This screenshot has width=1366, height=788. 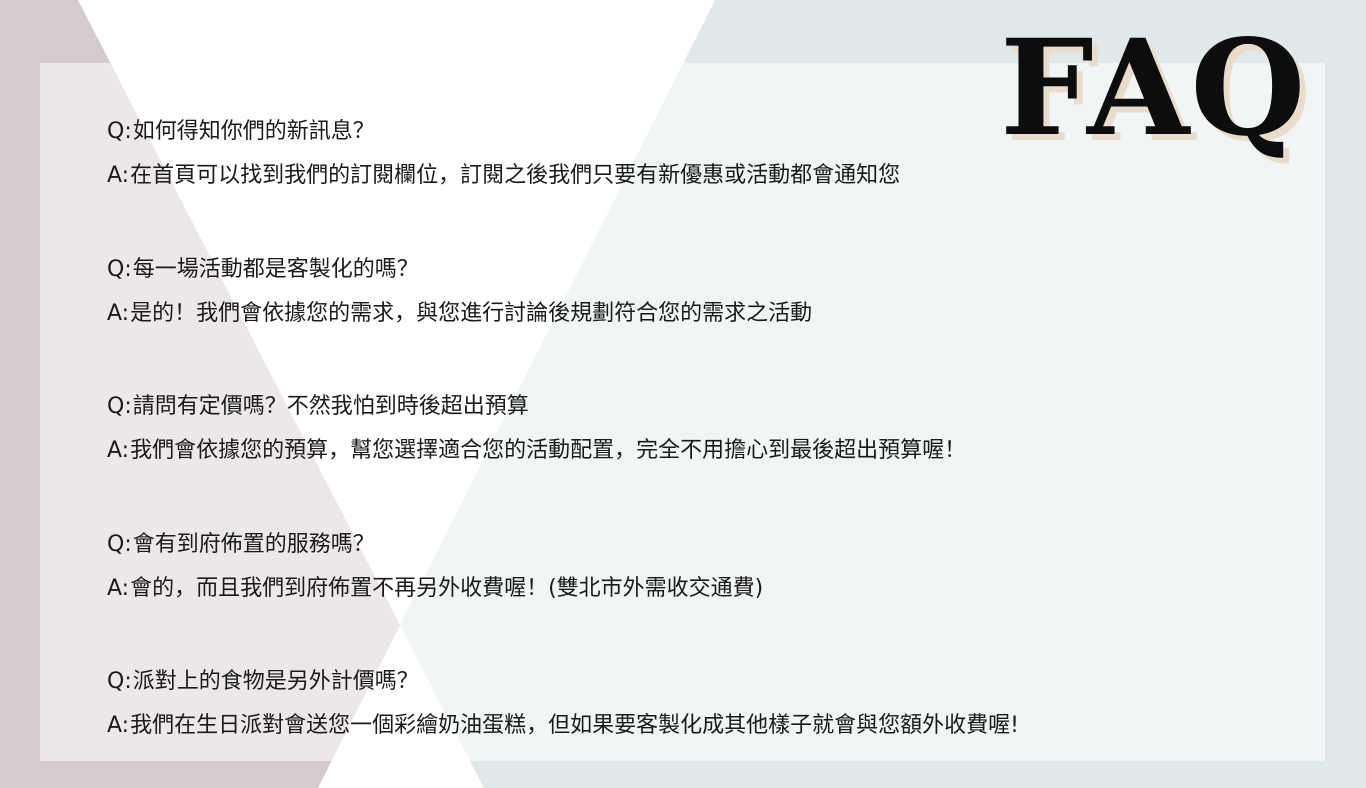 I want to click on faq-answer: A:會的，而且我們到府佈置不再另外收費喔！(雙北市外需收交通費), so click(x=682, y=589).